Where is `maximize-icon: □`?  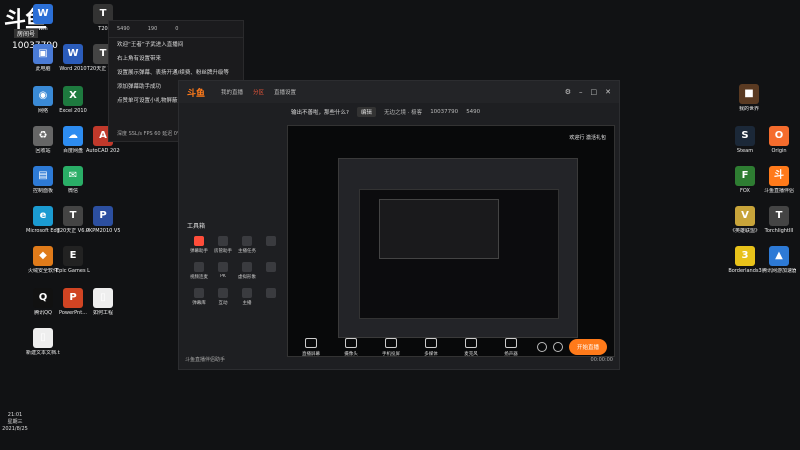
maximize-icon: □ is located at coordinates (594, 92).